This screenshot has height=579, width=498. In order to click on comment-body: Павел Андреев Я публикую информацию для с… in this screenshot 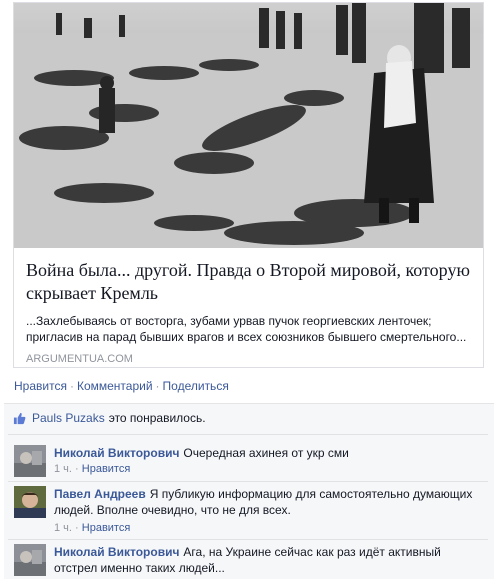, I will do `click(269, 502)`.